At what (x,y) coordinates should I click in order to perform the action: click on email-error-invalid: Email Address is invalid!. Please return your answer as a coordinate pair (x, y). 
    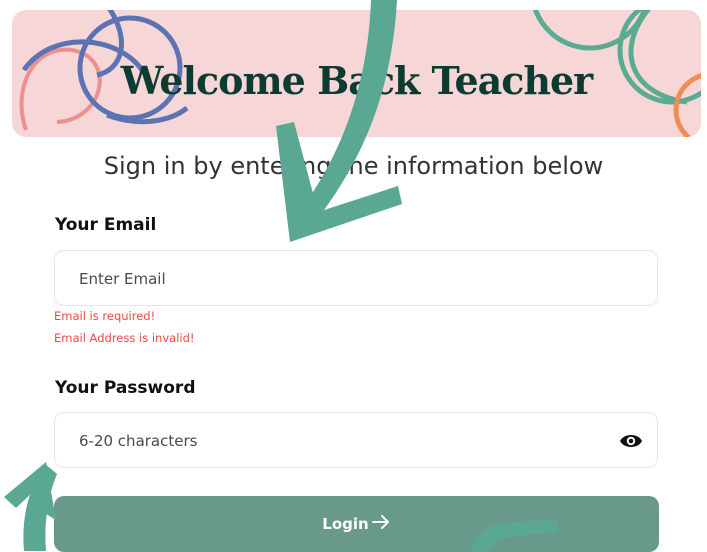
    Looking at the image, I should click on (124, 338).